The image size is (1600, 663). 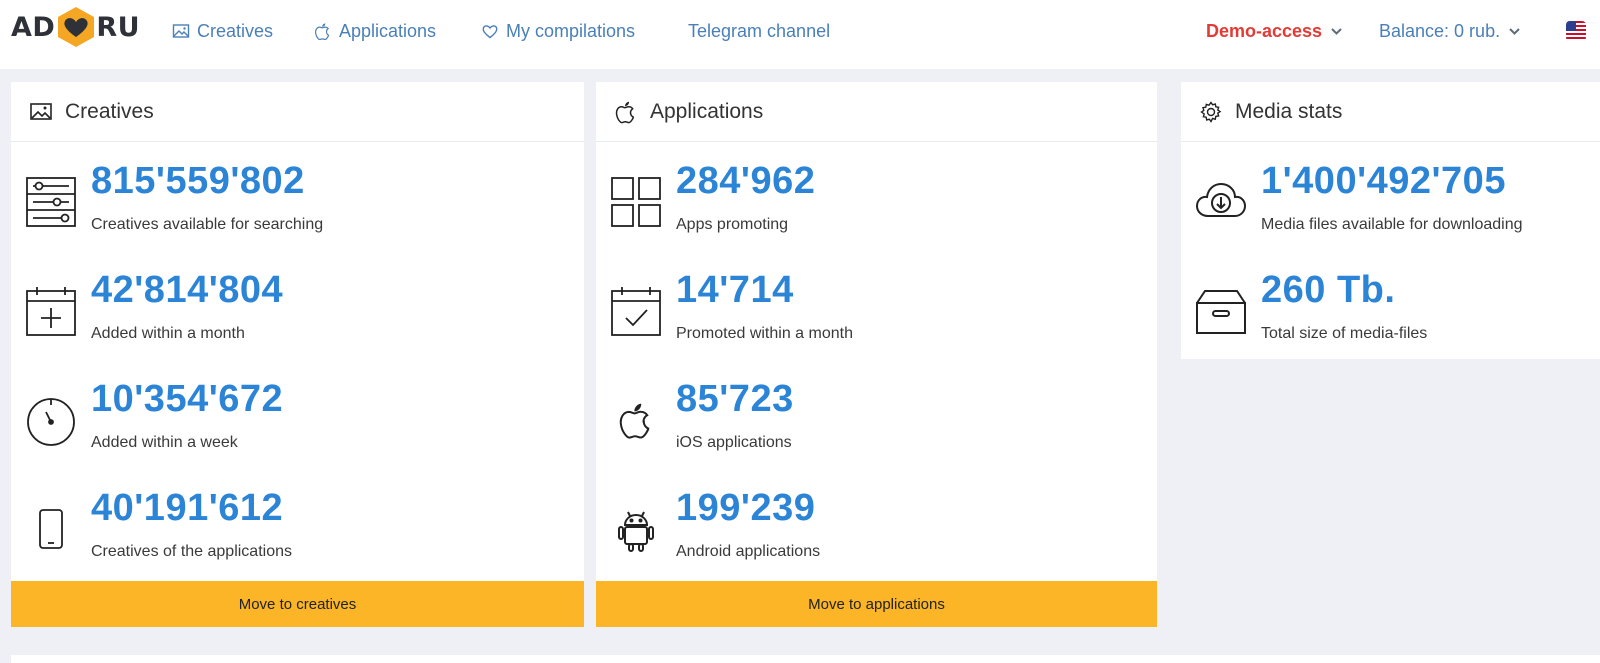 I want to click on filter-sliders-icon, so click(x=51, y=202).